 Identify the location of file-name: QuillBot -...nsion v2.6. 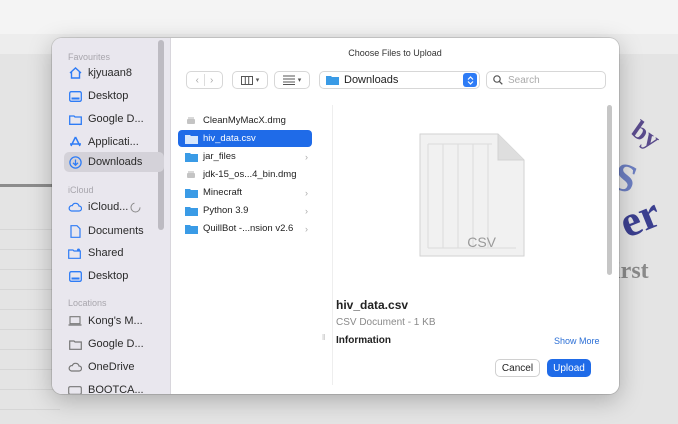
(248, 228).